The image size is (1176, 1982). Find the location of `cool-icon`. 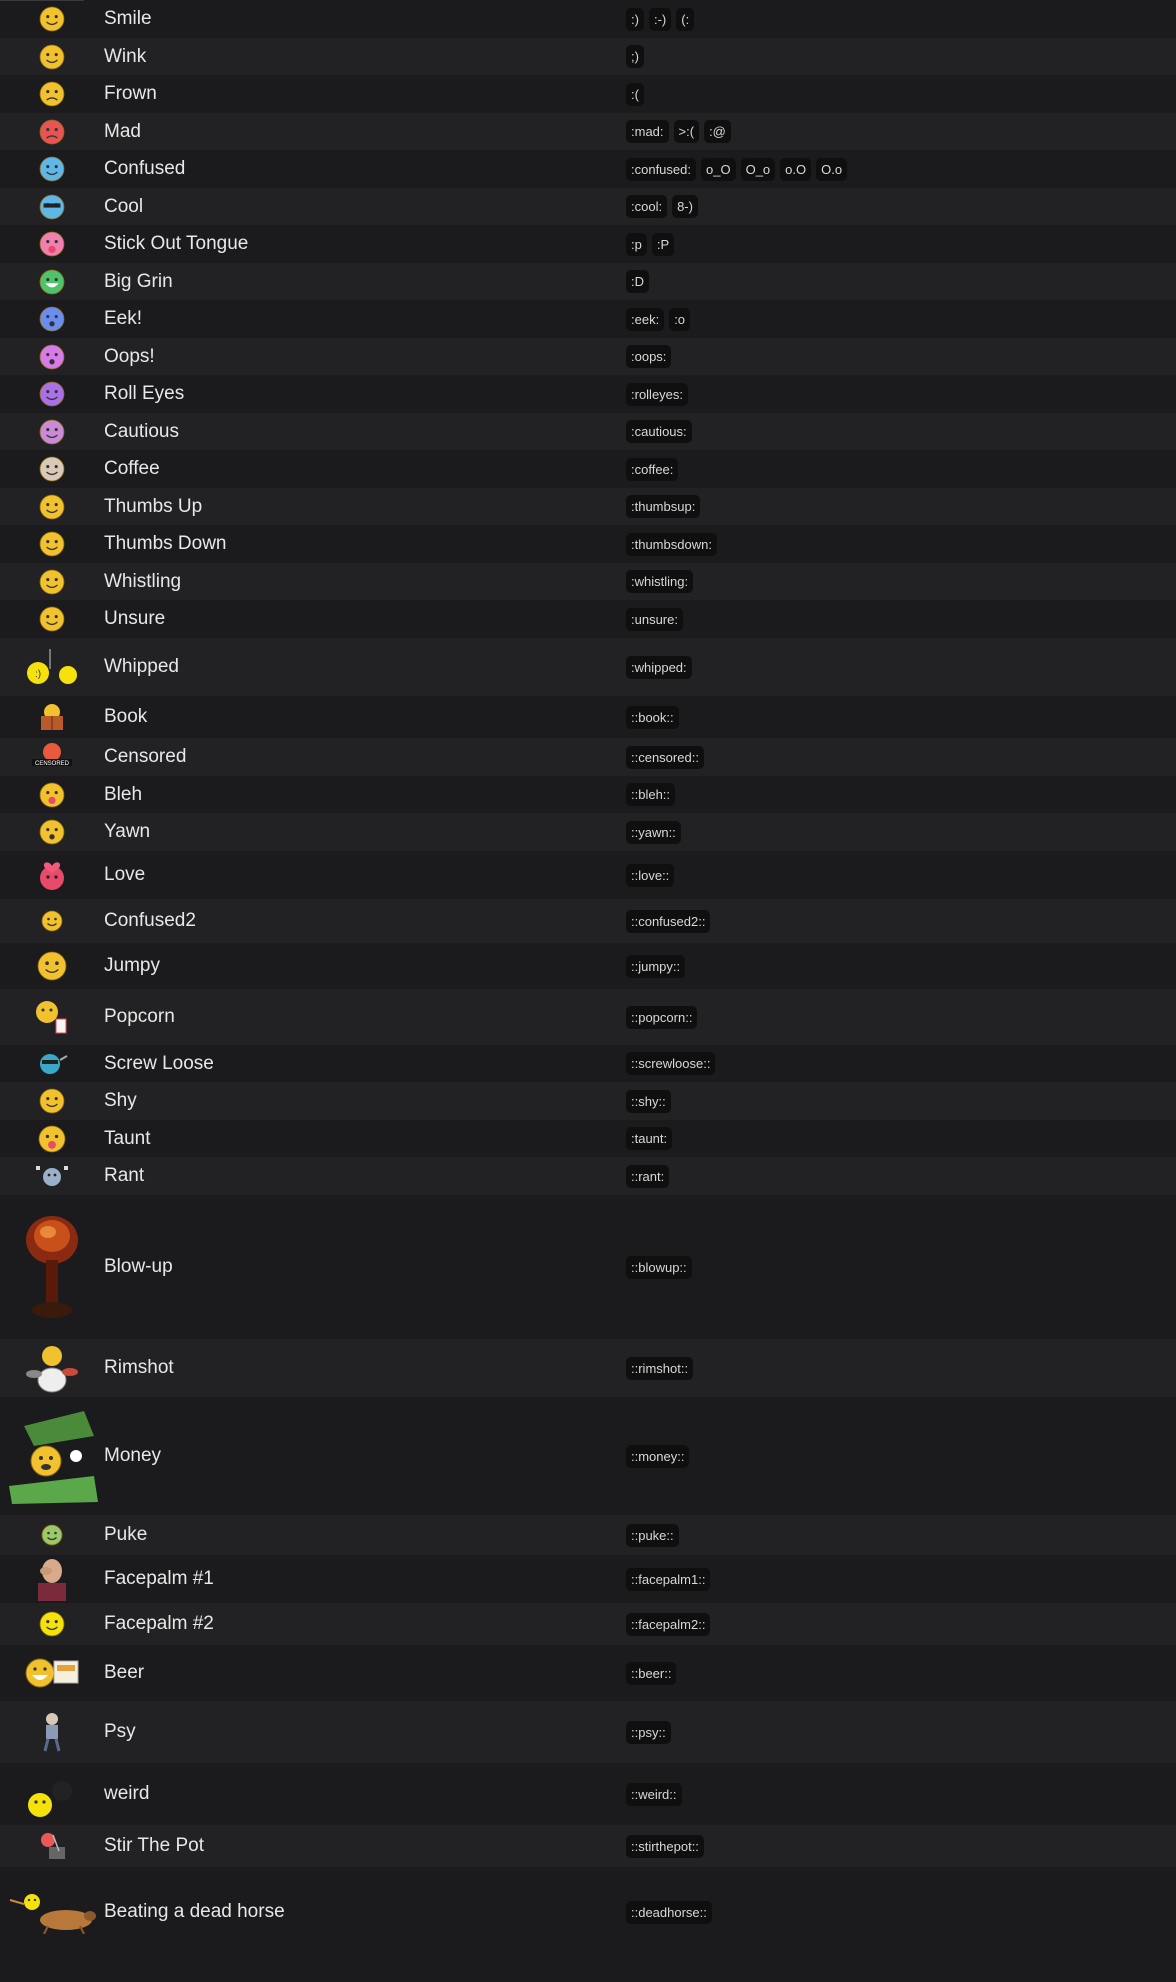

cool-icon is located at coordinates (52, 207).